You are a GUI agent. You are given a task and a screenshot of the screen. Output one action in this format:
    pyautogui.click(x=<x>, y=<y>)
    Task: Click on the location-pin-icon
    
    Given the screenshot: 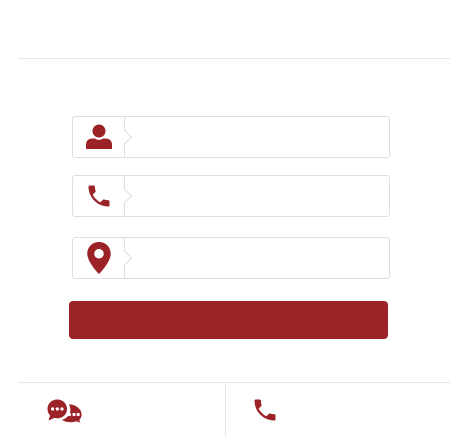 What is the action you would take?
    pyautogui.click(x=98, y=258)
    